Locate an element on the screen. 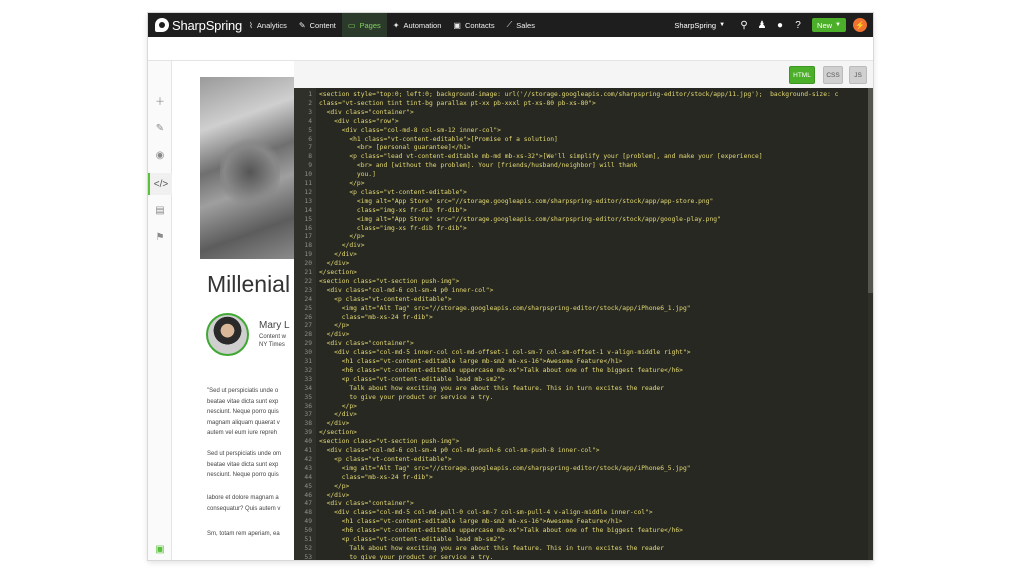 The image size is (1024, 576). line-number: 50 is located at coordinates (308, 531).